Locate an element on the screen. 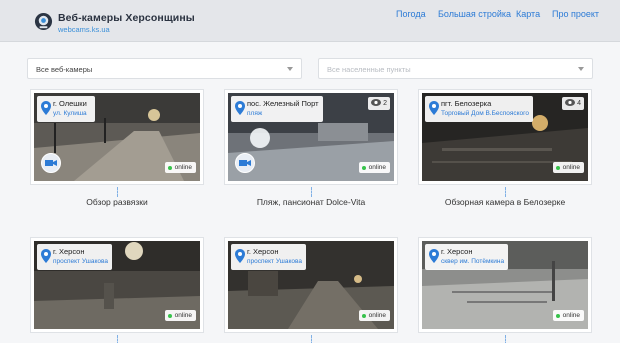 The height and width of the screenshot is (343, 620). webcam-caption: Обзор развязки is located at coordinates (117, 202).